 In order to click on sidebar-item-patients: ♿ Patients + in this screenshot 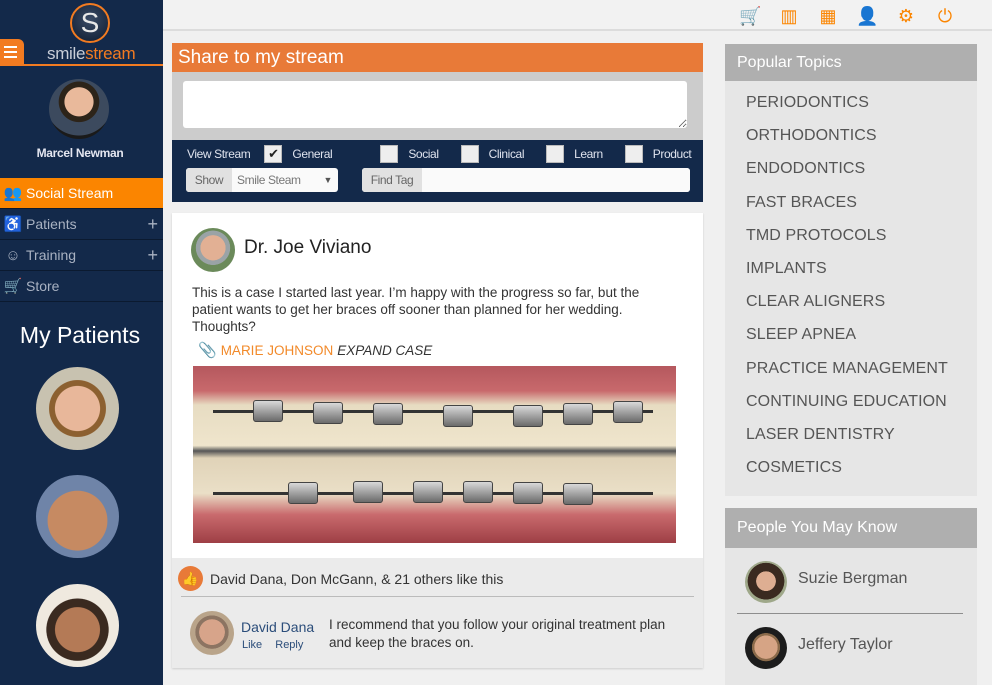, I will do `click(81, 224)`.